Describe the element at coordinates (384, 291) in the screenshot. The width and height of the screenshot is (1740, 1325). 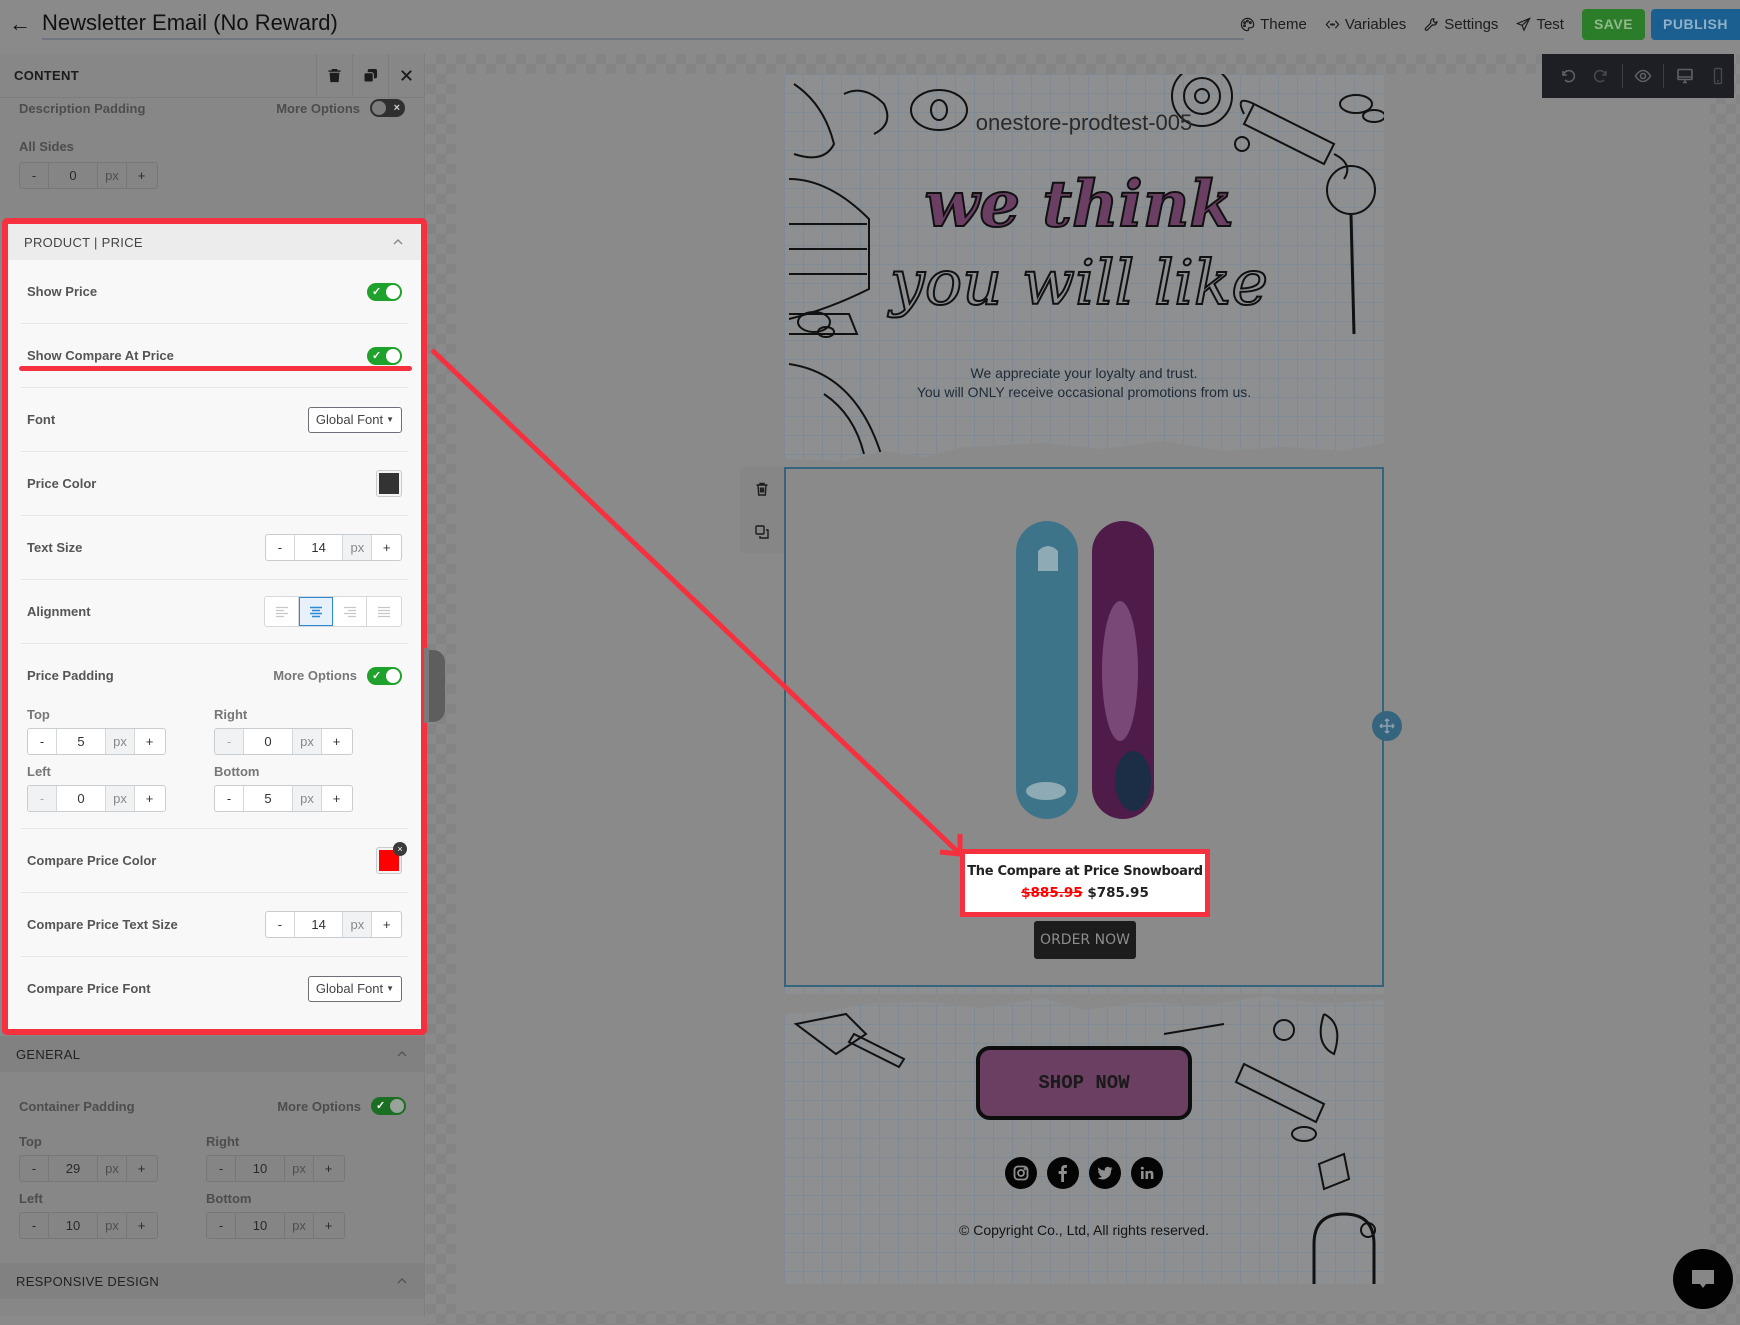
I see `show-price-toggle: ✓` at that location.